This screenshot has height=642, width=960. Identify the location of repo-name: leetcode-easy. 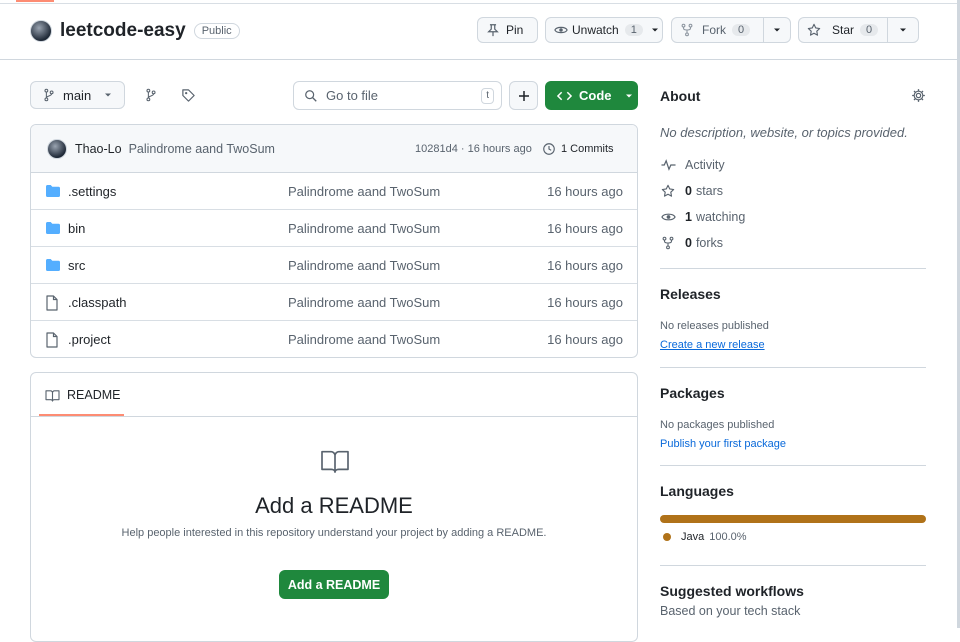
(123, 31).